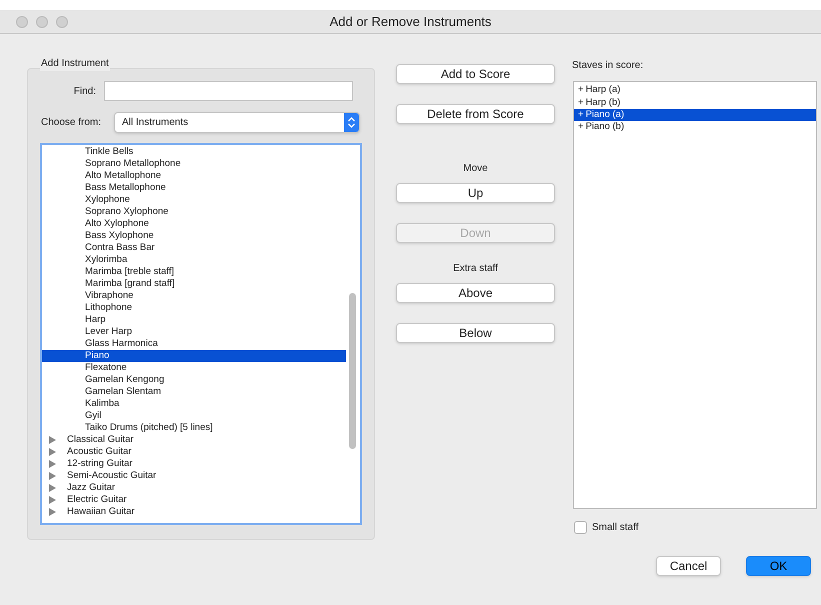 The image size is (821, 605). What do you see at coordinates (194, 308) in the screenshot?
I see `instrument-item: Lithophone` at bounding box center [194, 308].